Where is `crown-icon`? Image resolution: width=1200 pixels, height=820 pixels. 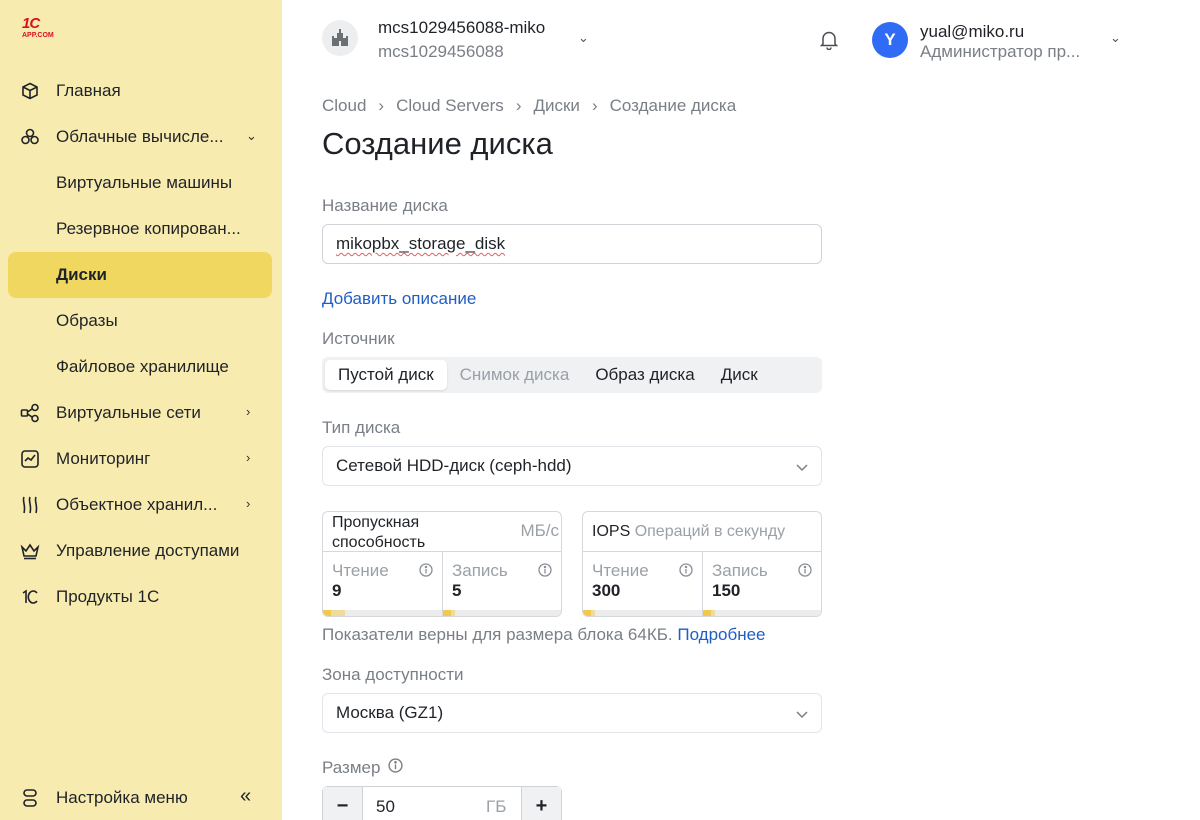
crown-icon is located at coordinates (30, 551).